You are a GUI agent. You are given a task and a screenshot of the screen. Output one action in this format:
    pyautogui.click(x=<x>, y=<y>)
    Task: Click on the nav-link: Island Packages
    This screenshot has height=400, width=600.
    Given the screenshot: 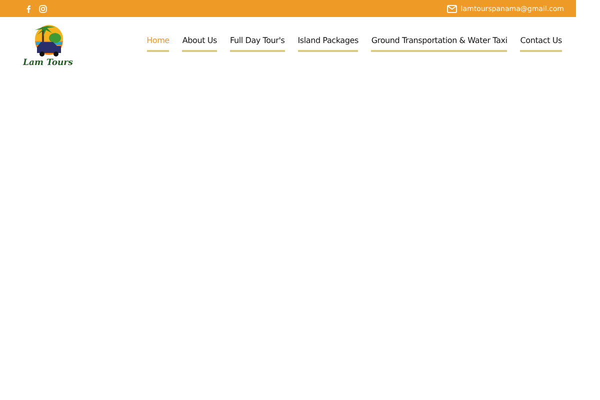 What is the action you would take?
    pyautogui.click(x=328, y=44)
    